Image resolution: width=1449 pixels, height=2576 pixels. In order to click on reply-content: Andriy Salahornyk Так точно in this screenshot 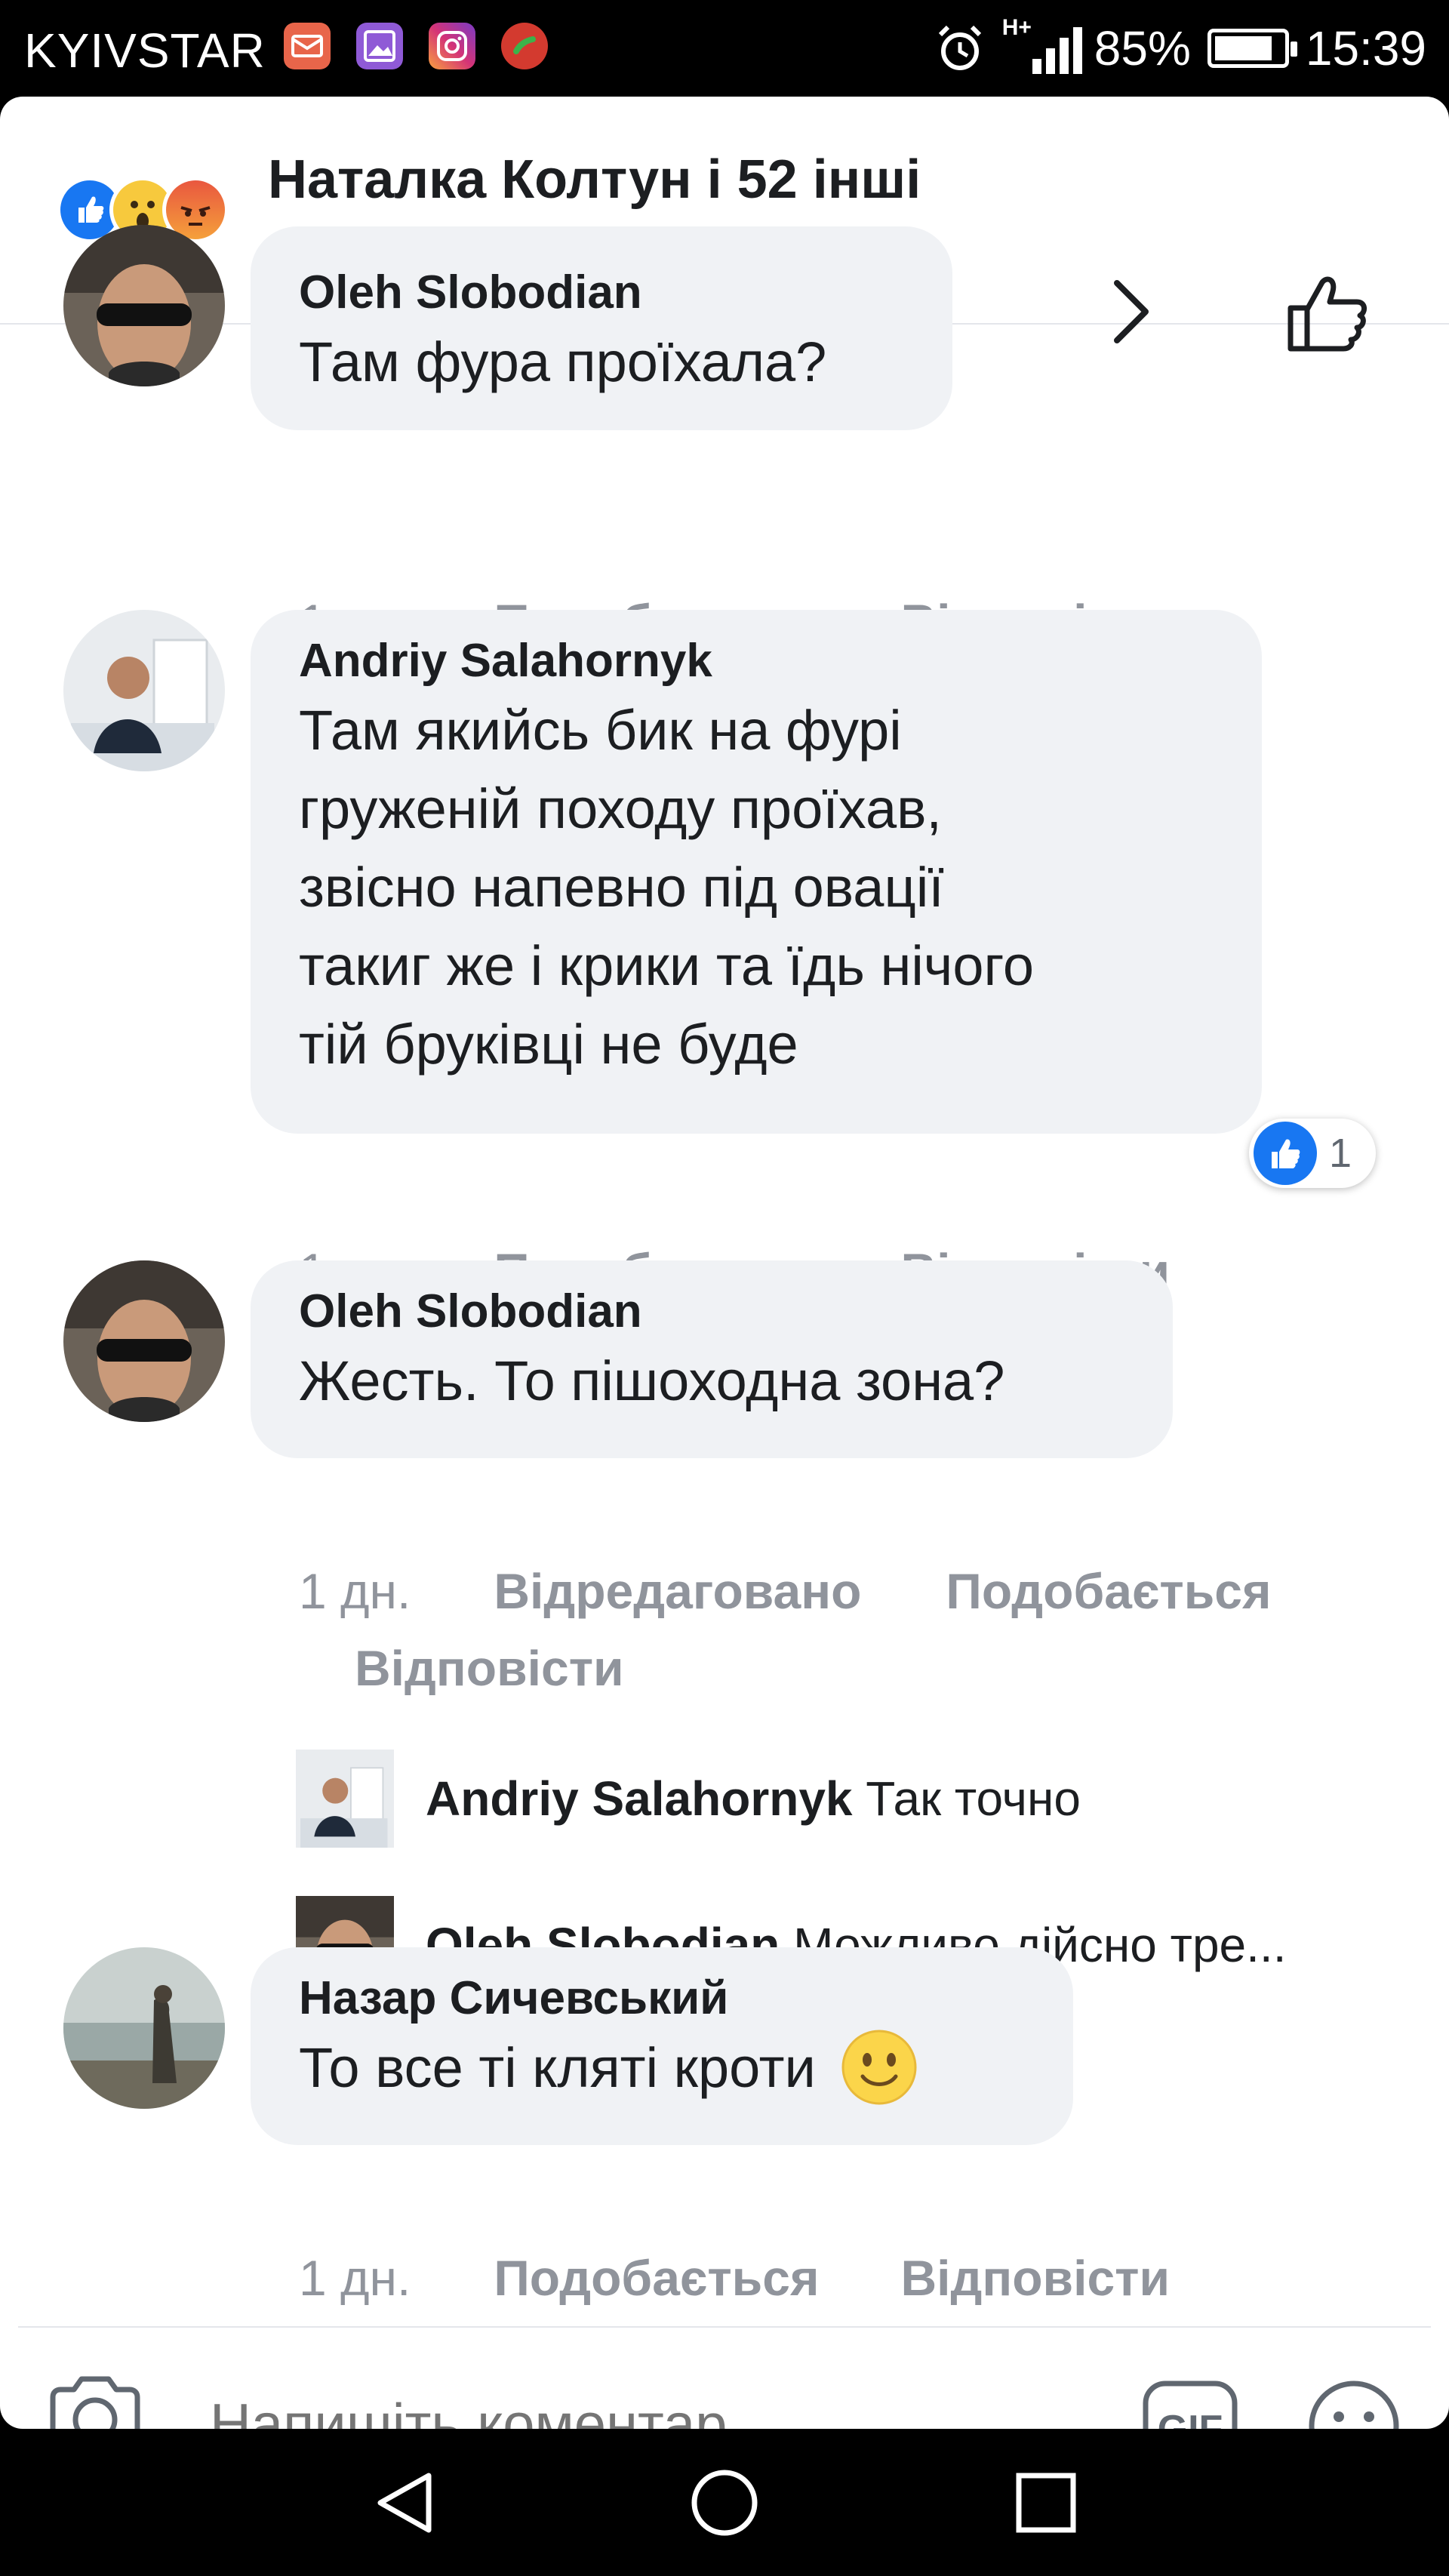, I will do `click(753, 1799)`.